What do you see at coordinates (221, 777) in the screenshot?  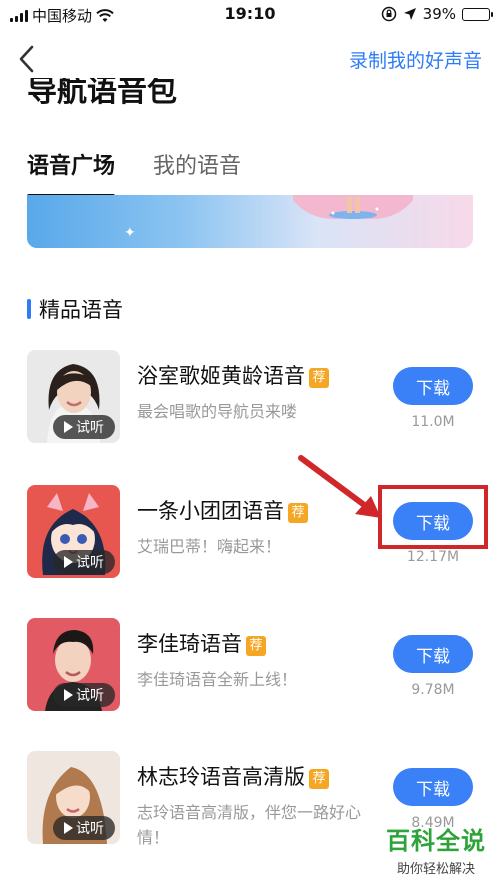 I see `voice-name-text: 林志玲语音高清版` at bounding box center [221, 777].